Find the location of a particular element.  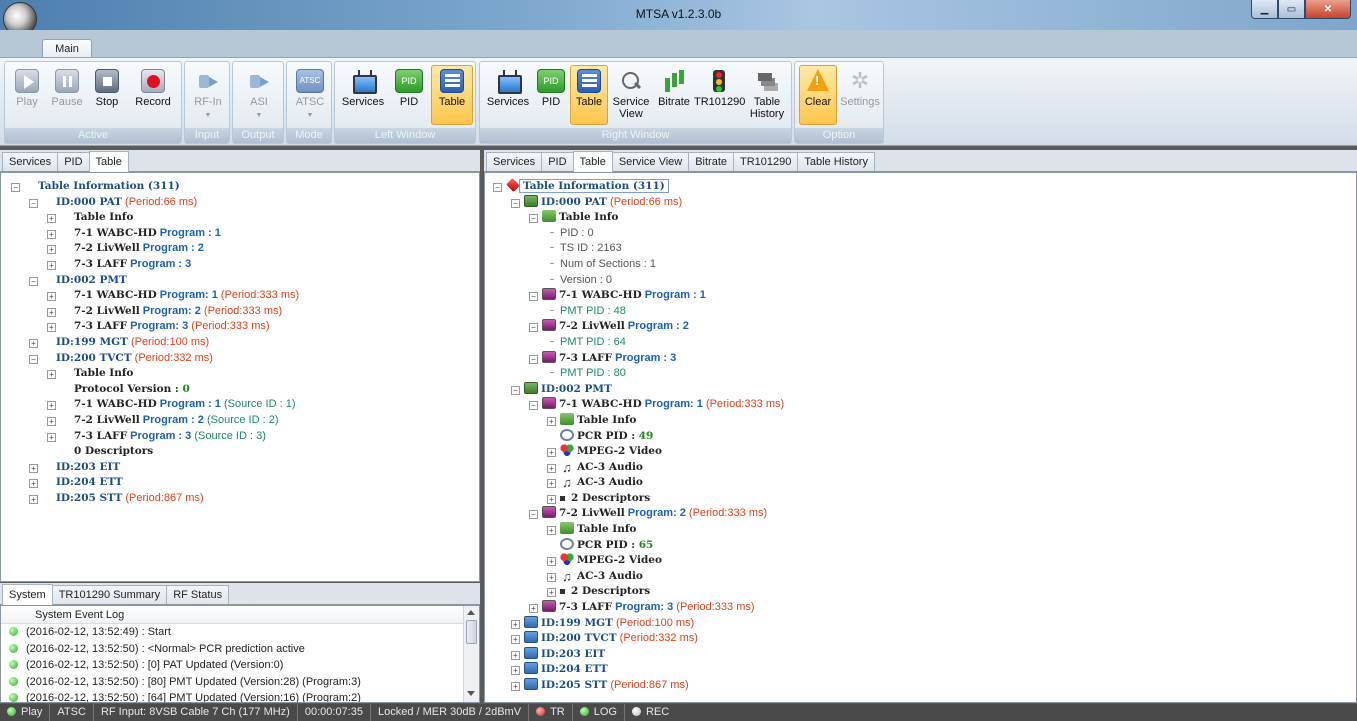

scroll-down-icon is located at coordinates (471, 693).